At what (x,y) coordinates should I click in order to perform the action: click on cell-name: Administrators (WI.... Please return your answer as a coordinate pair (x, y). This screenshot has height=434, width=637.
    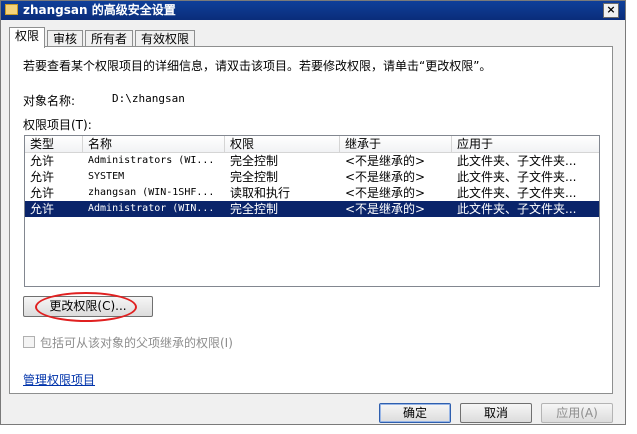
    Looking at the image, I should click on (151, 160).